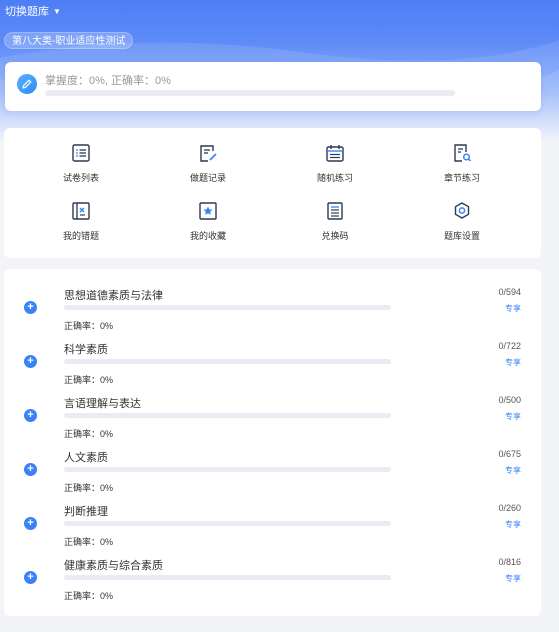 The width and height of the screenshot is (559, 632). I want to click on menu-item-1: 试卷列表, so click(81, 167).